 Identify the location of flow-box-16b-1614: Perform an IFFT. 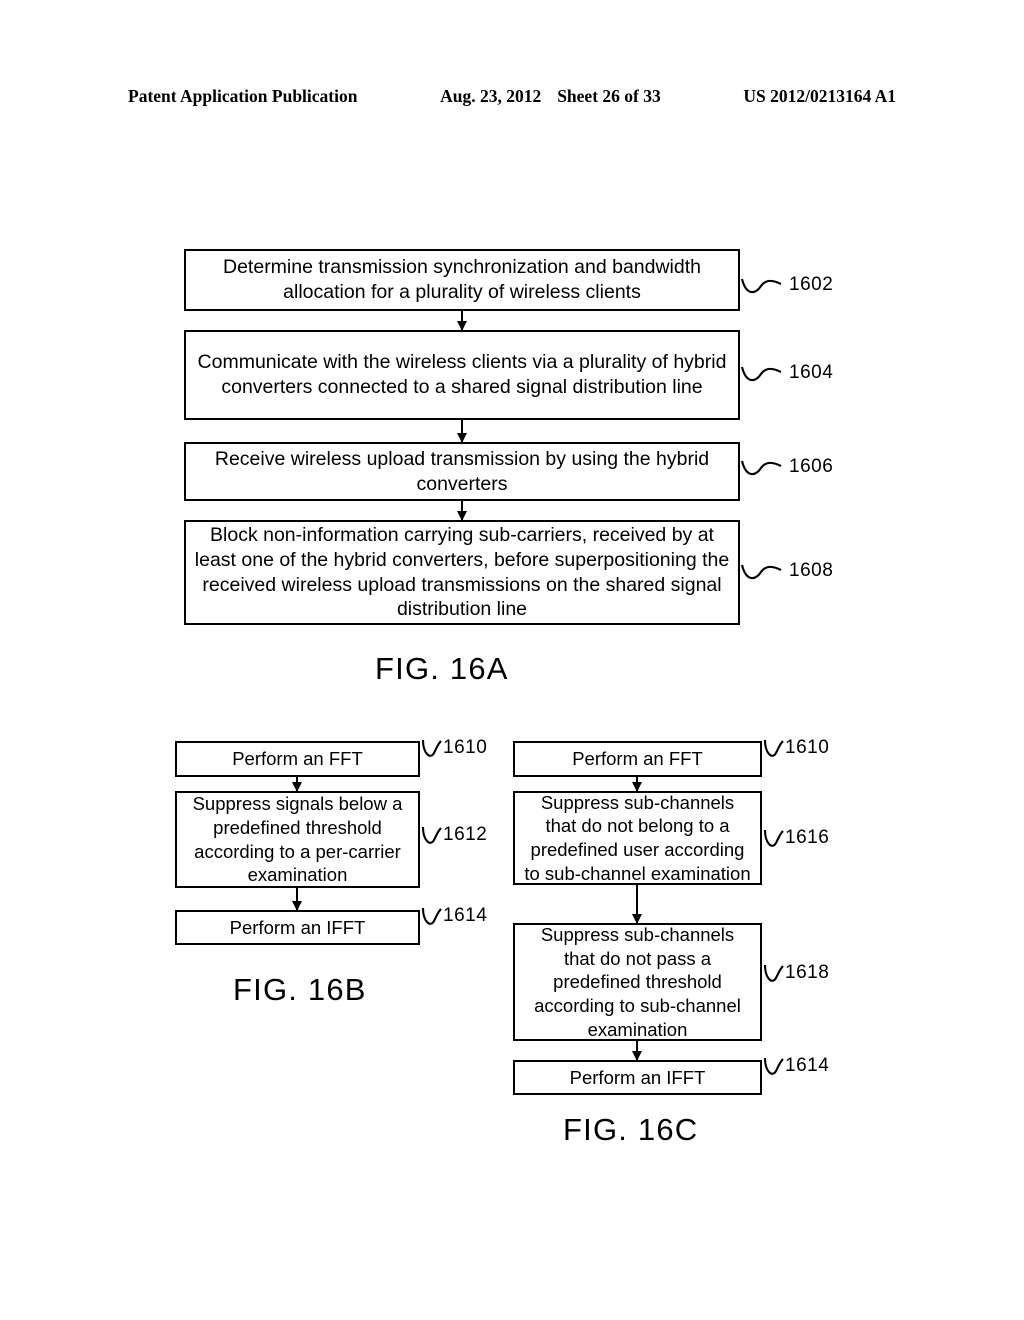
(297, 927).